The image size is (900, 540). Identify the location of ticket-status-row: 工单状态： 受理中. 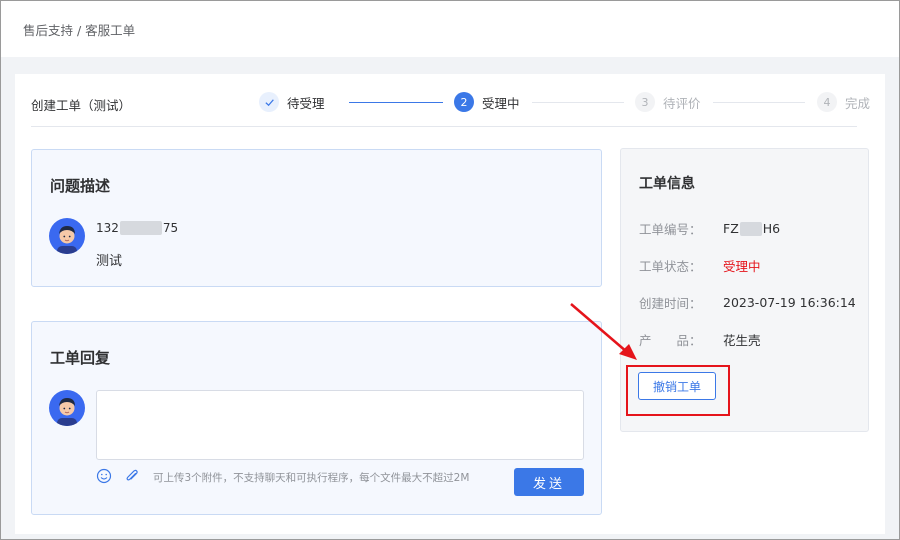
(700, 265).